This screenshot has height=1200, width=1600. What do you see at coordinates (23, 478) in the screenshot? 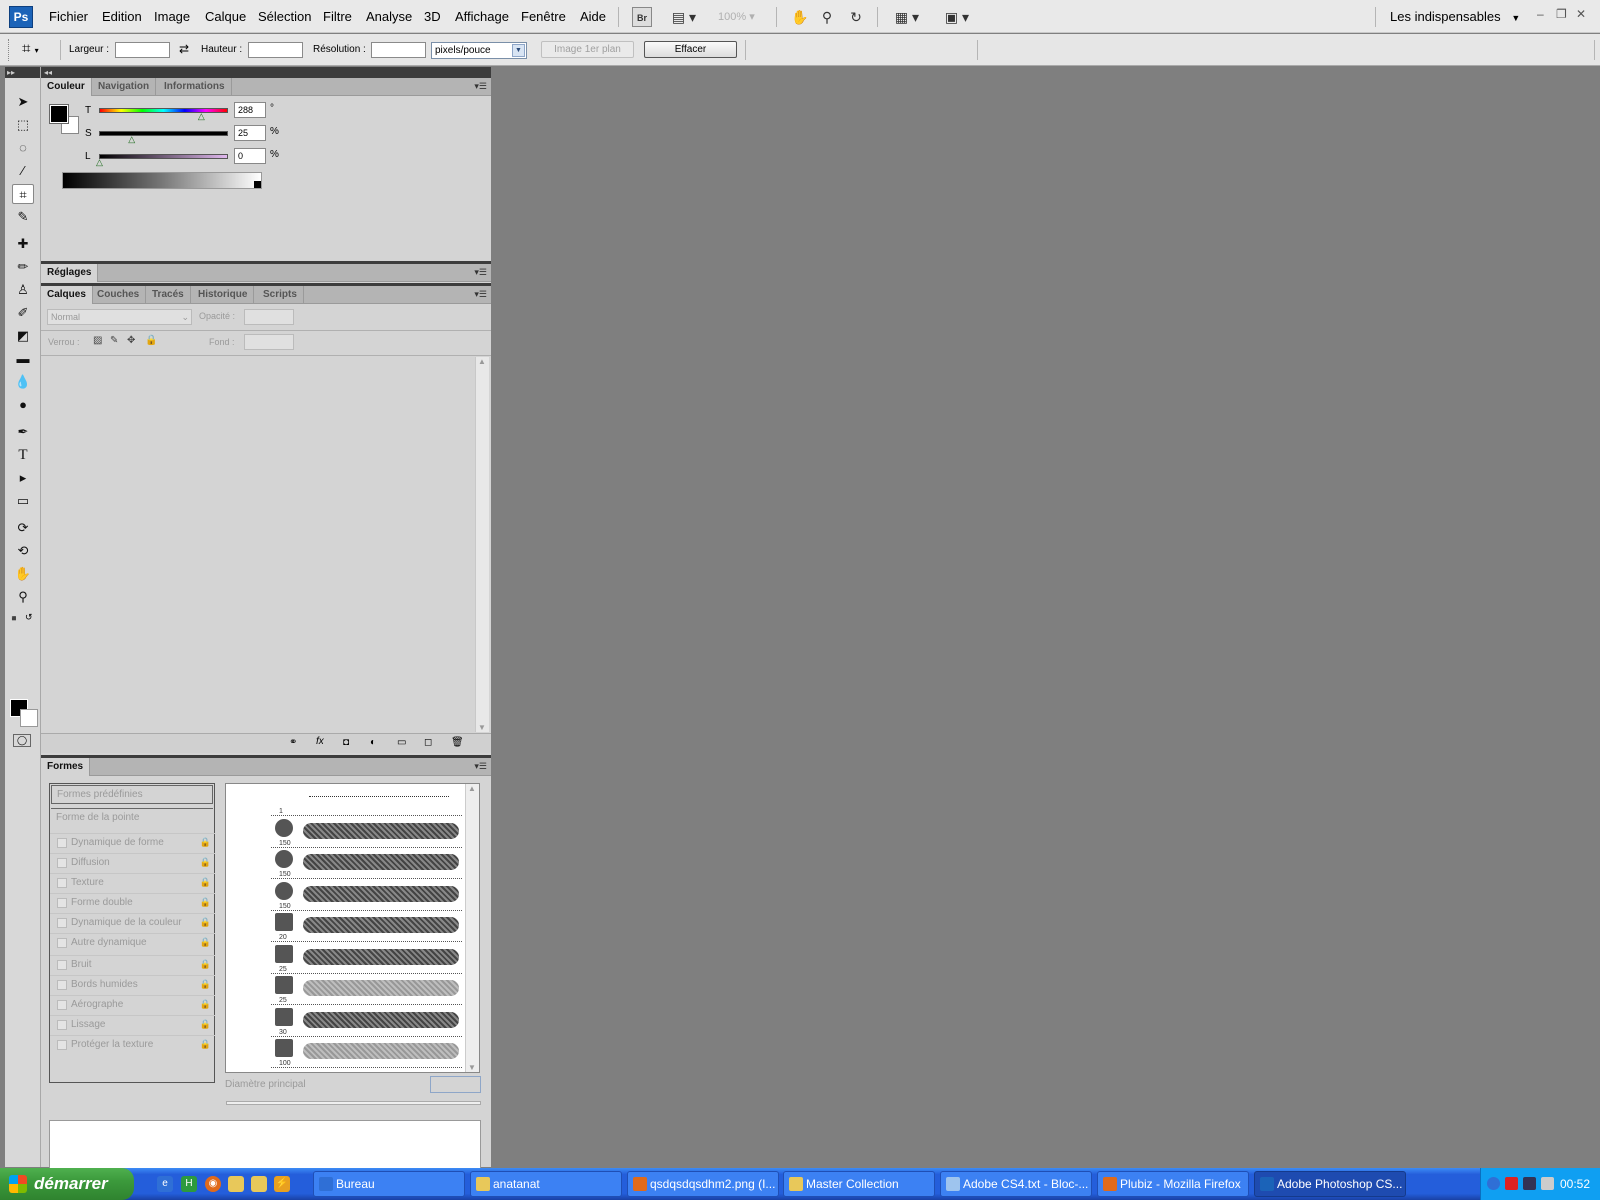
I see `path-selection-tool-icon: ▸` at bounding box center [23, 478].